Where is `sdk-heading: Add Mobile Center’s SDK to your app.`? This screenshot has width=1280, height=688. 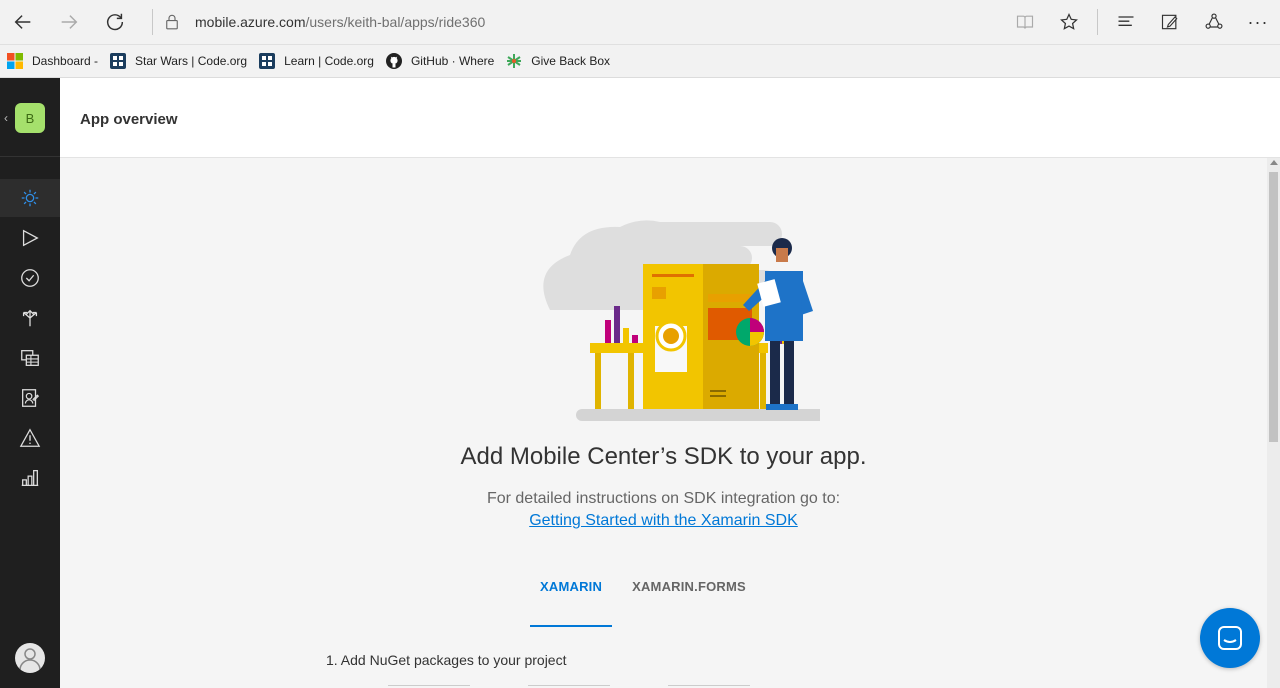 sdk-heading: Add Mobile Center’s SDK to your app. is located at coordinates (663, 456).